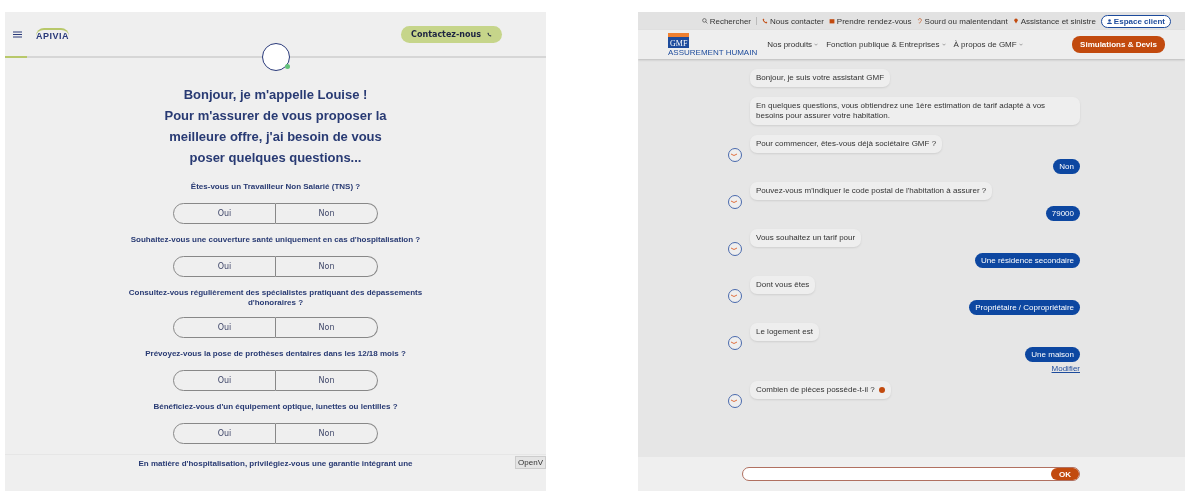  What do you see at coordinates (783, 285) in the screenshot?
I see `message-text: Dont vous êtes` at bounding box center [783, 285].